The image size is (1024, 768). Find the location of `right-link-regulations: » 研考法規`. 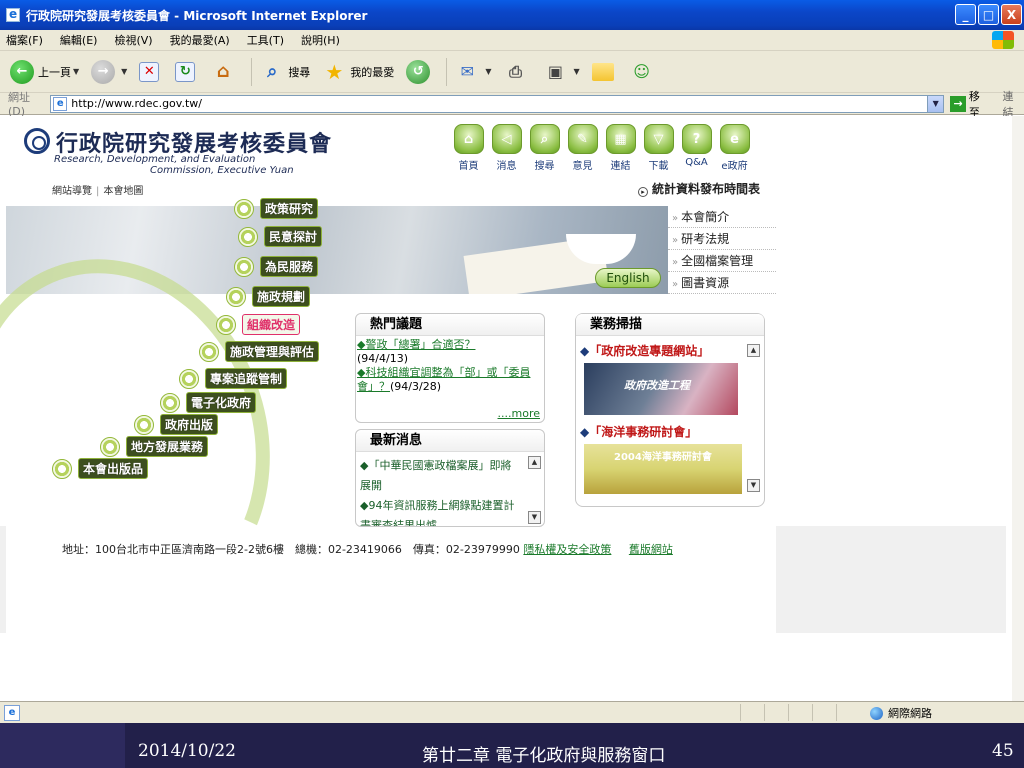

right-link-regulations: » 研考法規 is located at coordinates (722, 239).